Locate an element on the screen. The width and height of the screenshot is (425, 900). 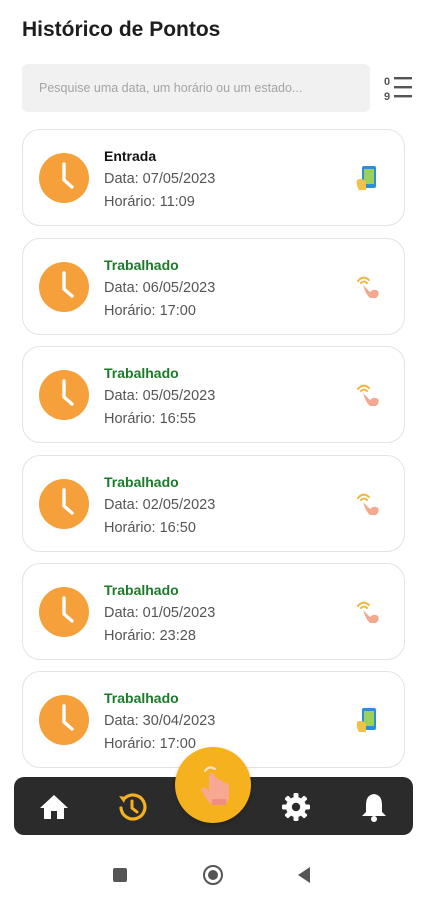
record-date: Data: 06/05/2023 is located at coordinates (160, 288).